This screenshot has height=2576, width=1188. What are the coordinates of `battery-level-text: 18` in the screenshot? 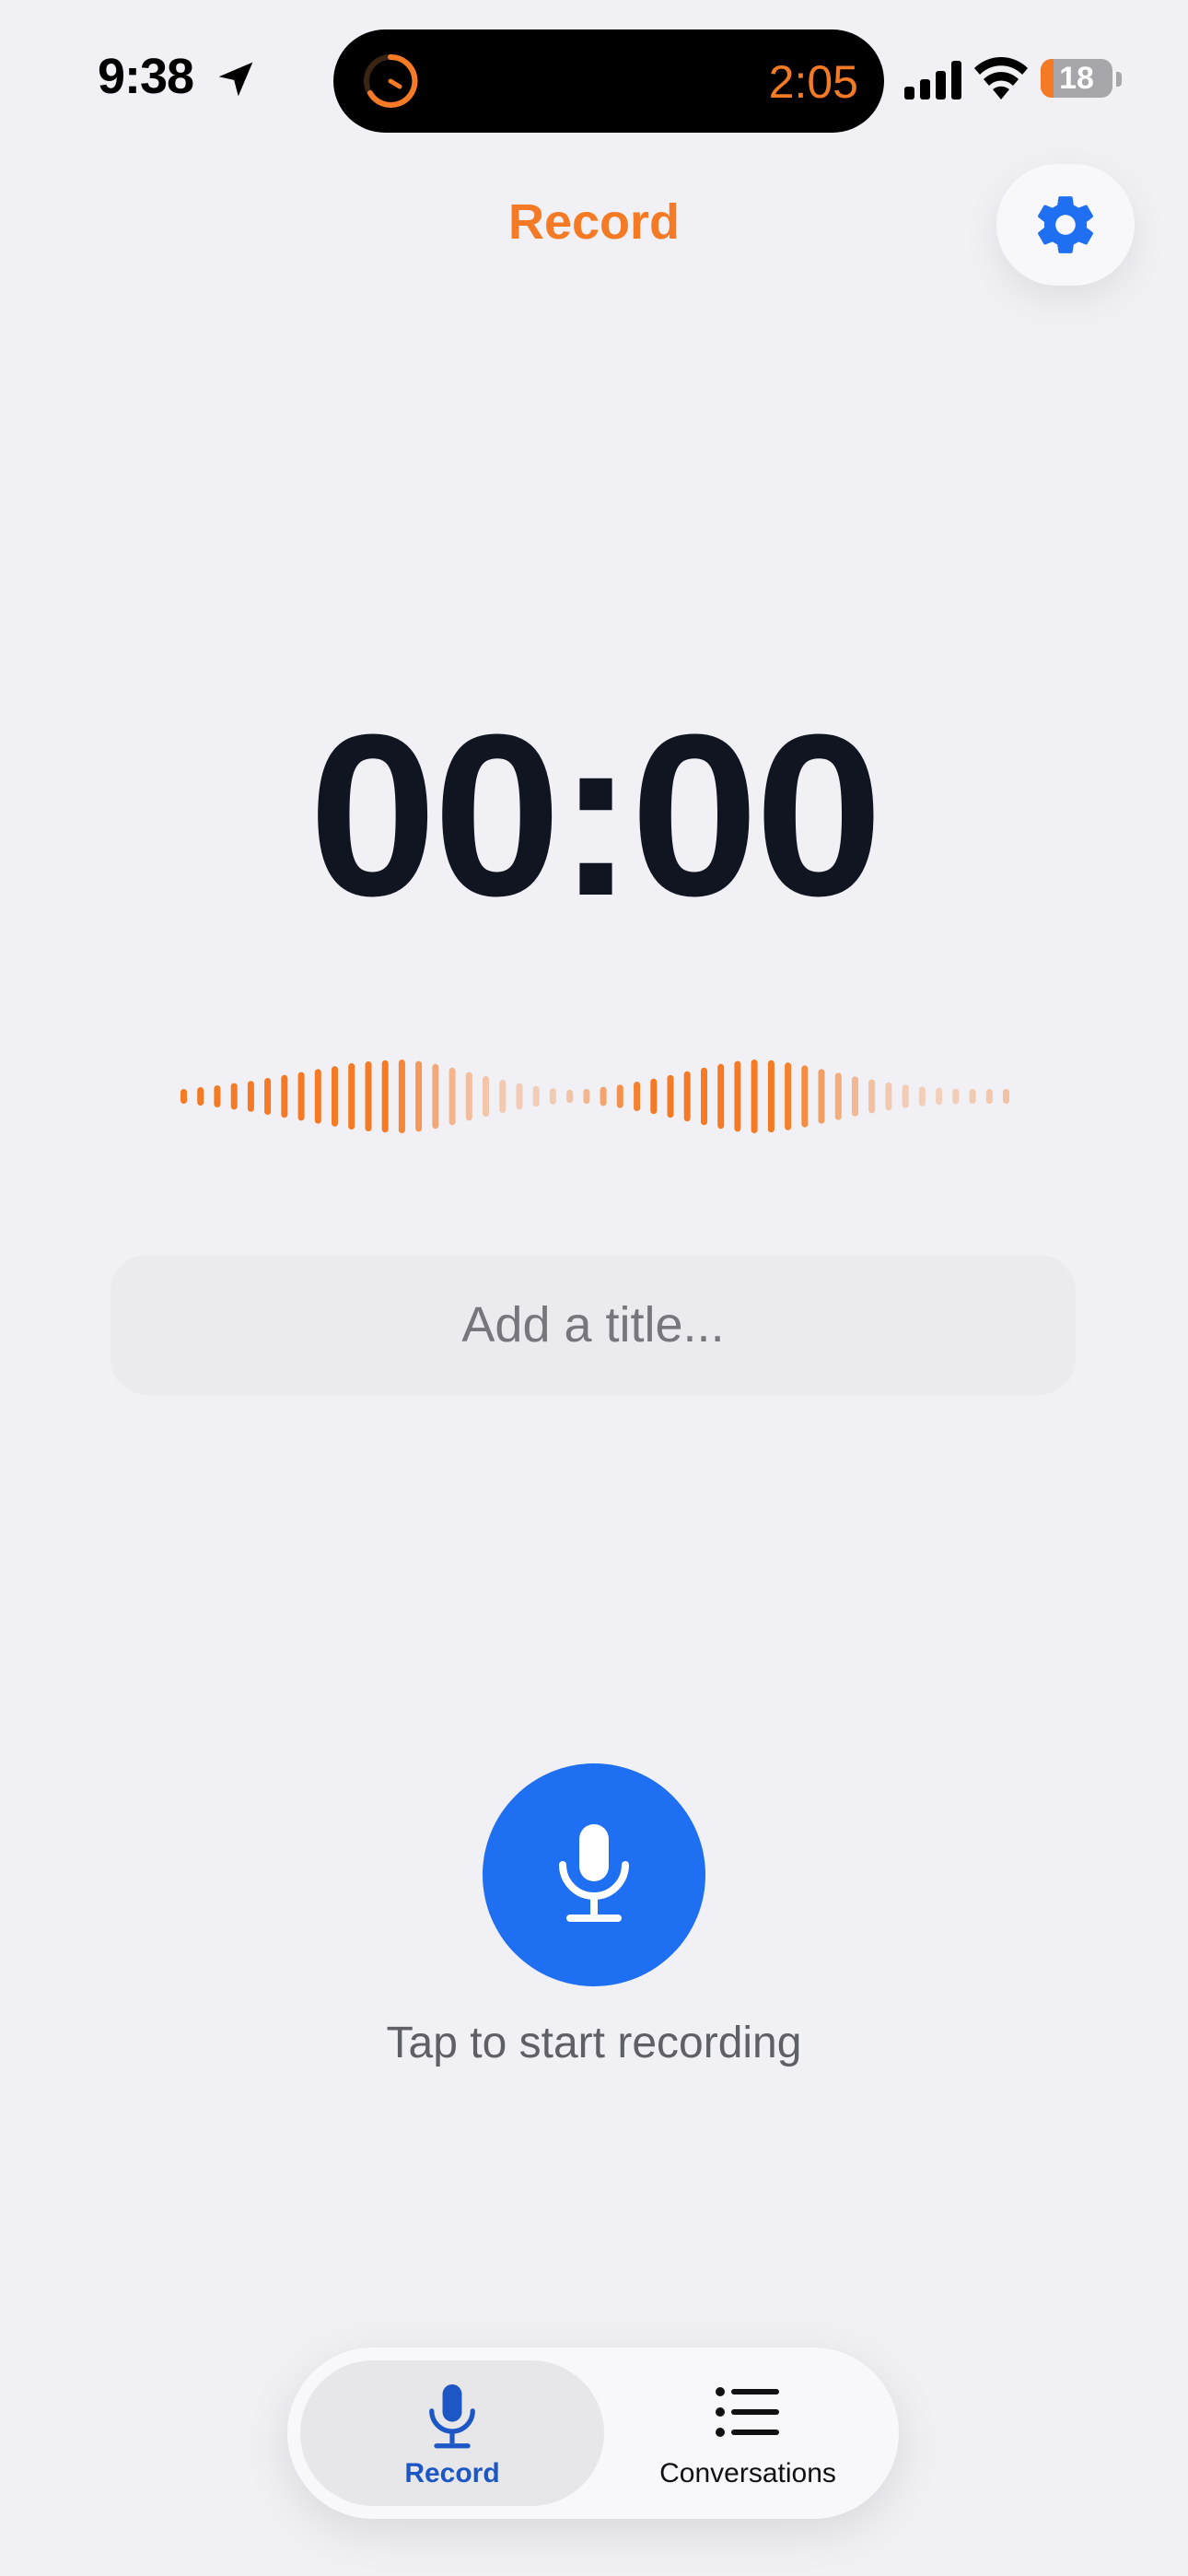 It's located at (1076, 78).